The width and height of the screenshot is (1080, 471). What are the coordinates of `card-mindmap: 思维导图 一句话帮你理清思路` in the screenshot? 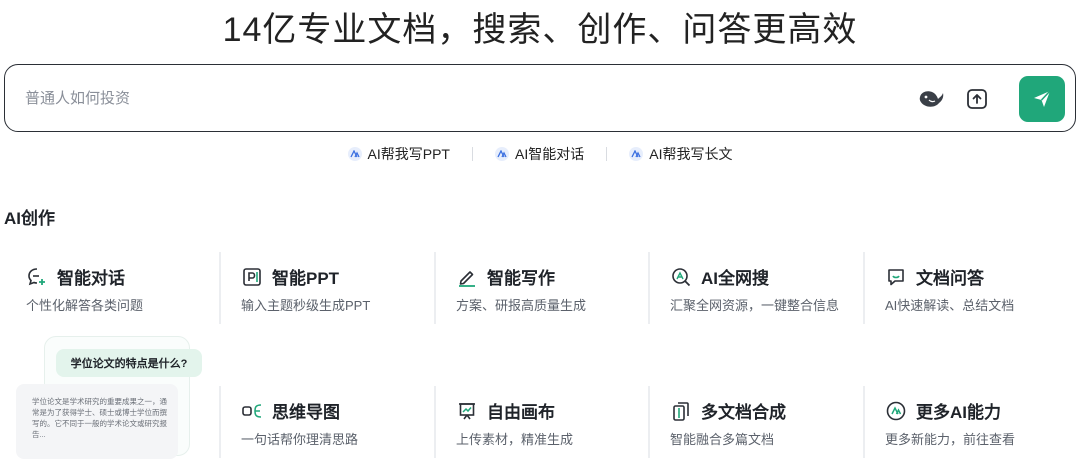 It's located at (326, 422).